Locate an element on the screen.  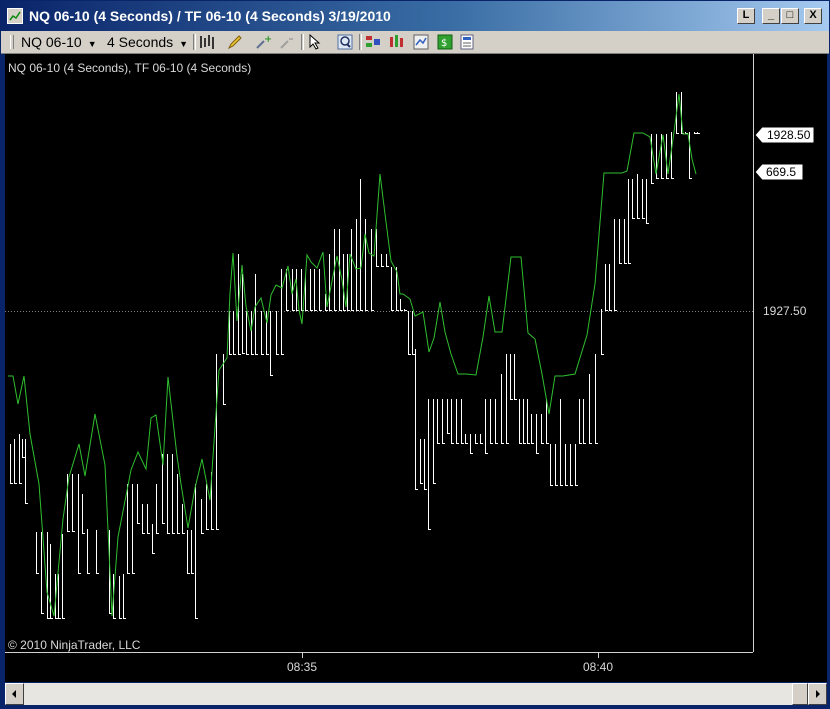
strategies-icon is located at coordinates (397, 42).